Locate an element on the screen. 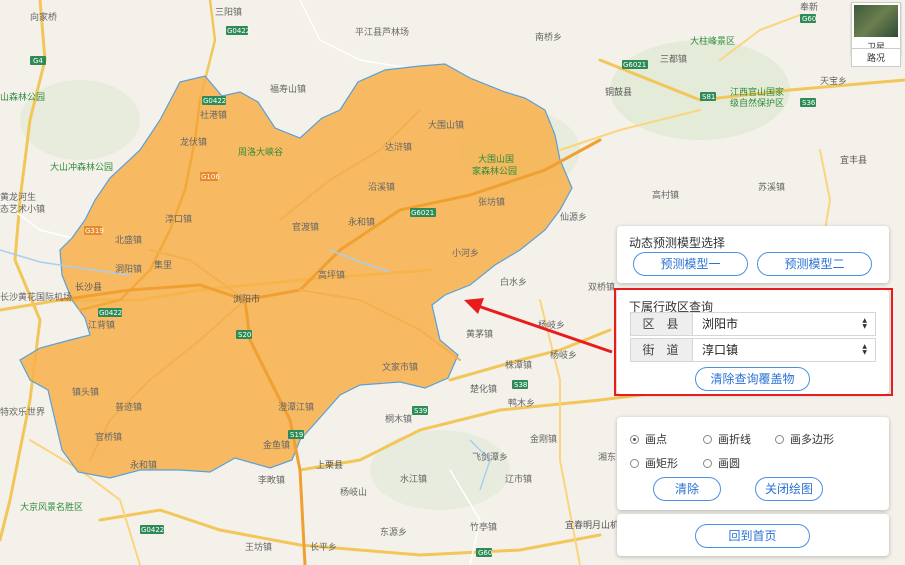  svg-text: 沿溪镇 is located at coordinates (381, 187).